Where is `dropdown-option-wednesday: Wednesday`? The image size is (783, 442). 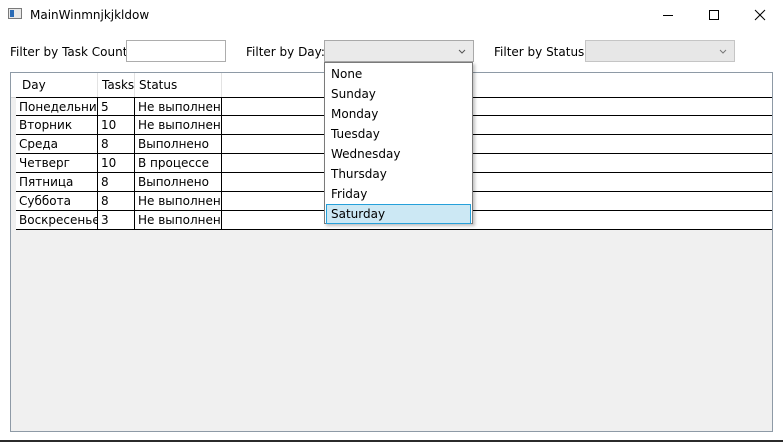 dropdown-option-wednesday: Wednesday is located at coordinates (398, 154).